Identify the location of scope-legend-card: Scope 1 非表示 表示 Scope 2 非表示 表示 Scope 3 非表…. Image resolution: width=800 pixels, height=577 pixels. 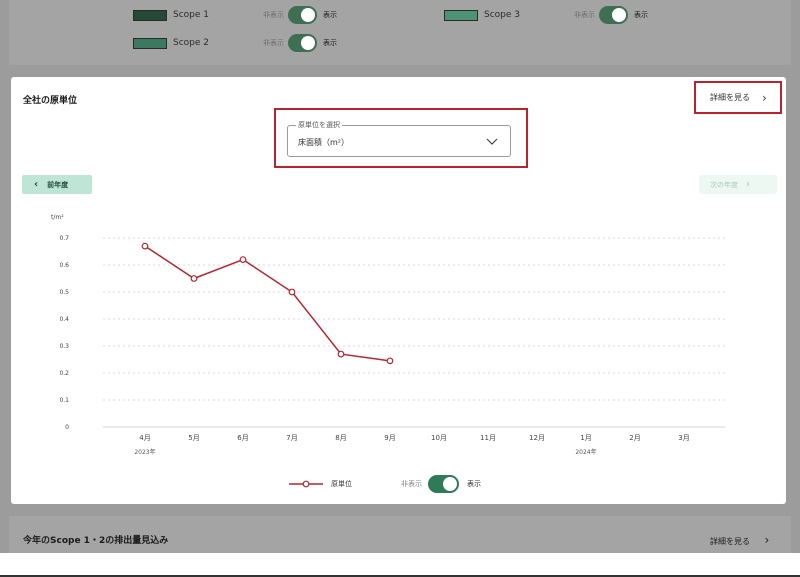
(400, 32).